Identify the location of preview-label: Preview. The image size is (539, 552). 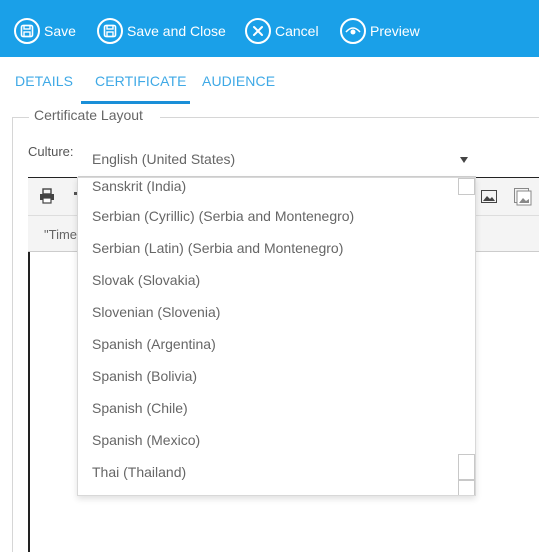
(395, 31).